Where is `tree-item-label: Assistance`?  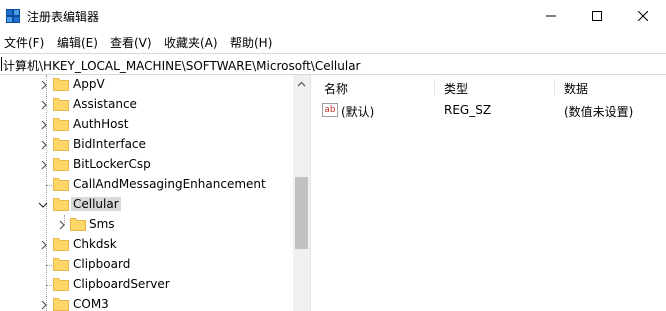
tree-item-label: Assistance is located at coordinates (105, 104).